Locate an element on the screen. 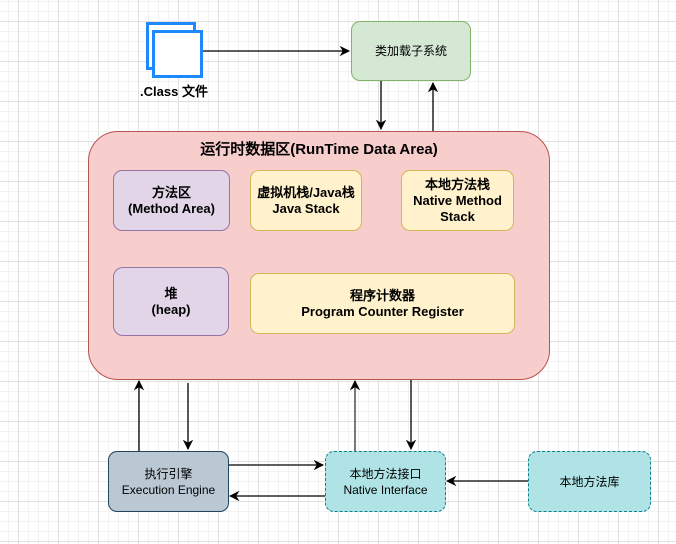 This screenshot has height=544, width=676. native-interface-node: 本地方法接口 Native Interface is located at coordinates (385, 481).